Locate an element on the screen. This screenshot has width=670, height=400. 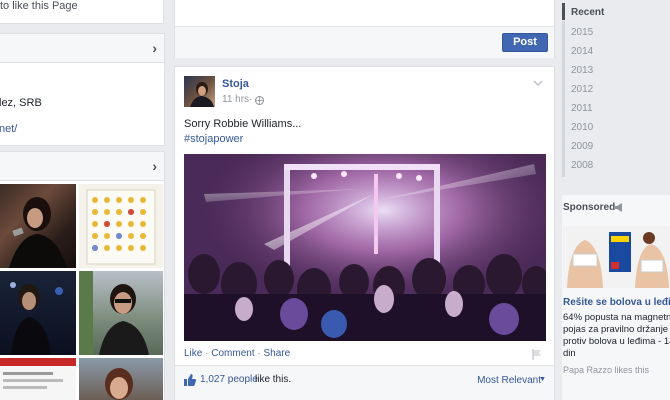
globe-icon is located at coordinates (259, 100).